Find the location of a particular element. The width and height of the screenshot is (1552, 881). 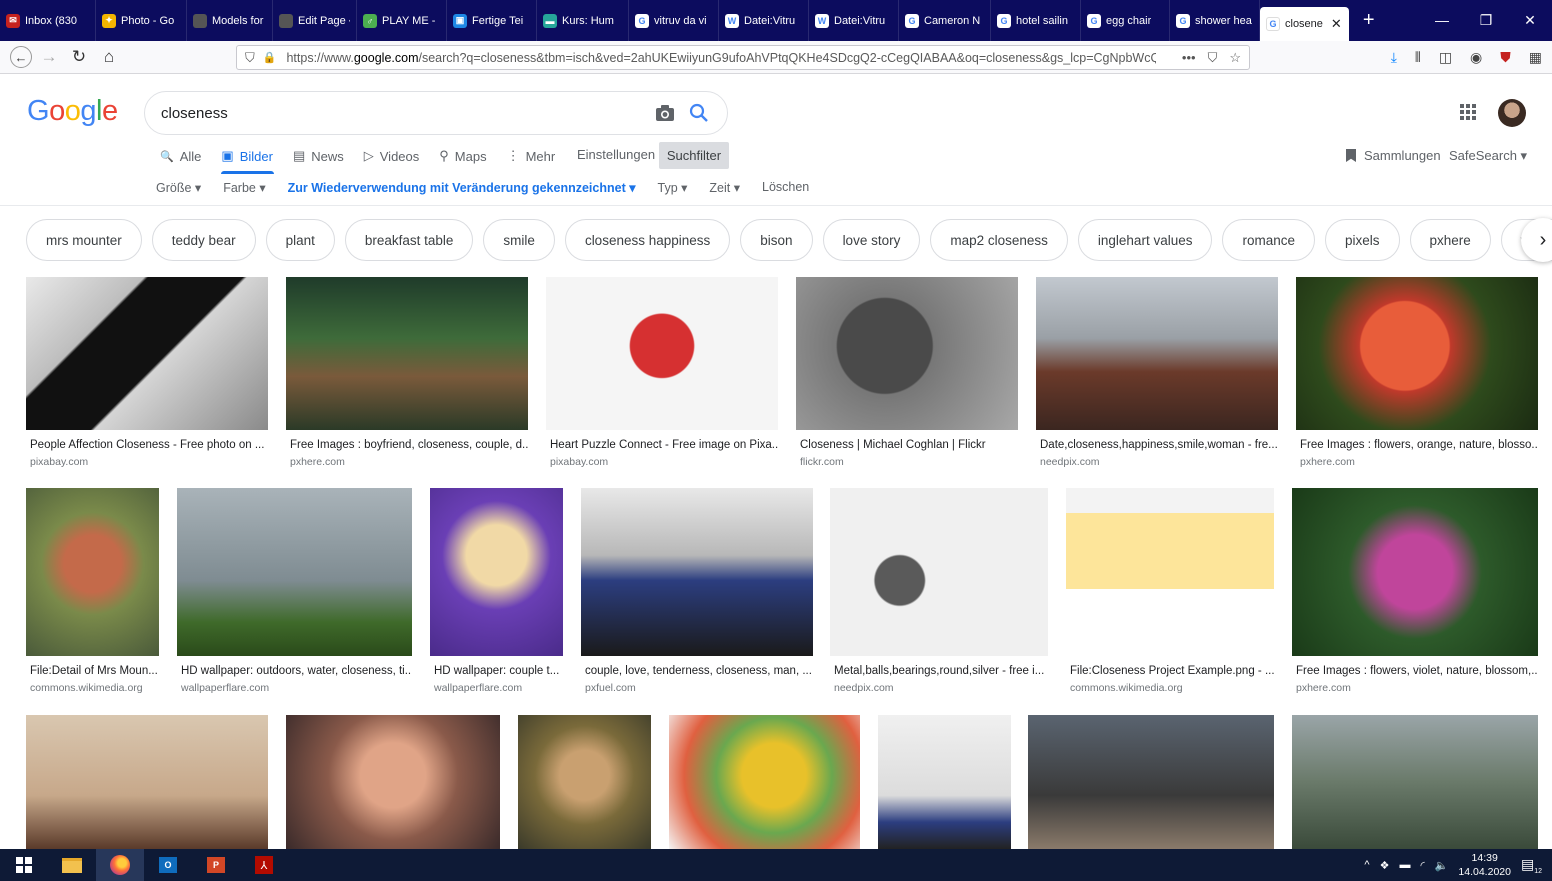

tab-9: W Datei:Vitru is located at coordinates (854, 20).